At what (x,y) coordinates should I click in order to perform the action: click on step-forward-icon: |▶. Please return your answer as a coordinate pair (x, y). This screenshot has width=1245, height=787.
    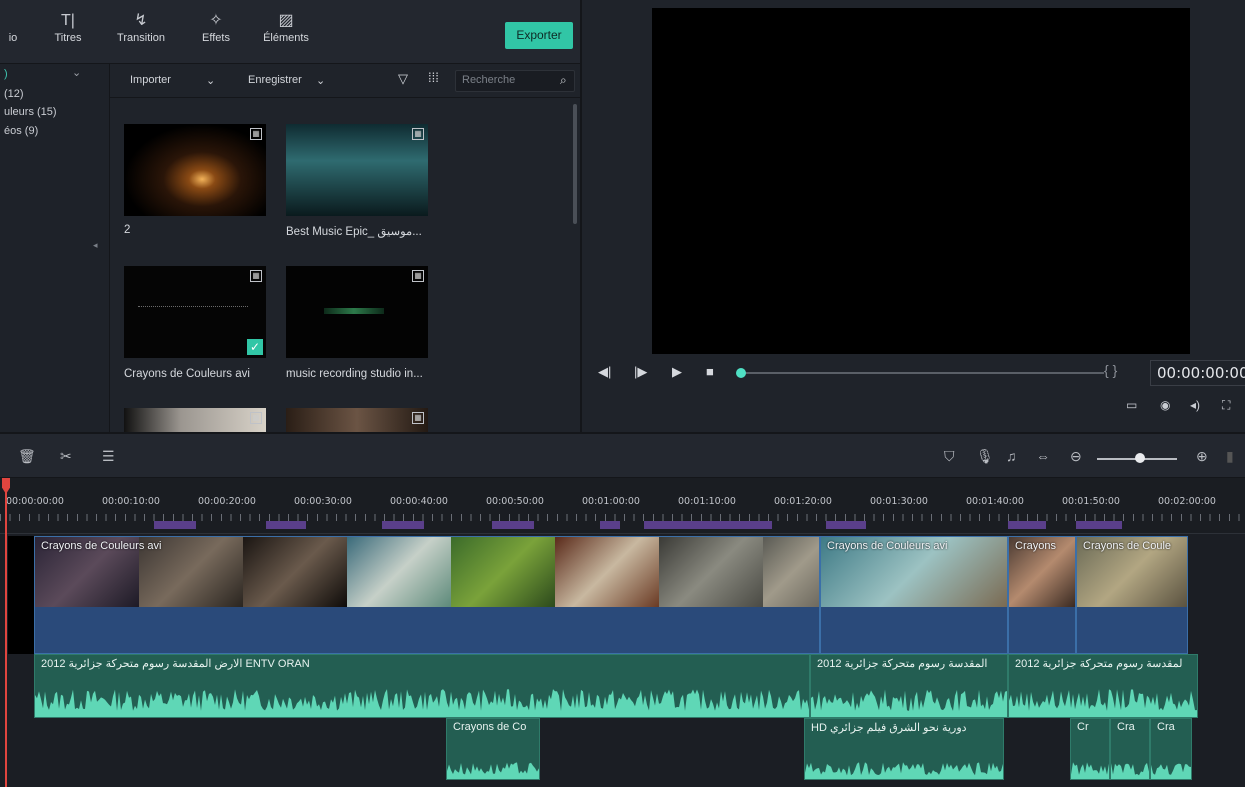
    Looking at the image, I should click on (640, 372).